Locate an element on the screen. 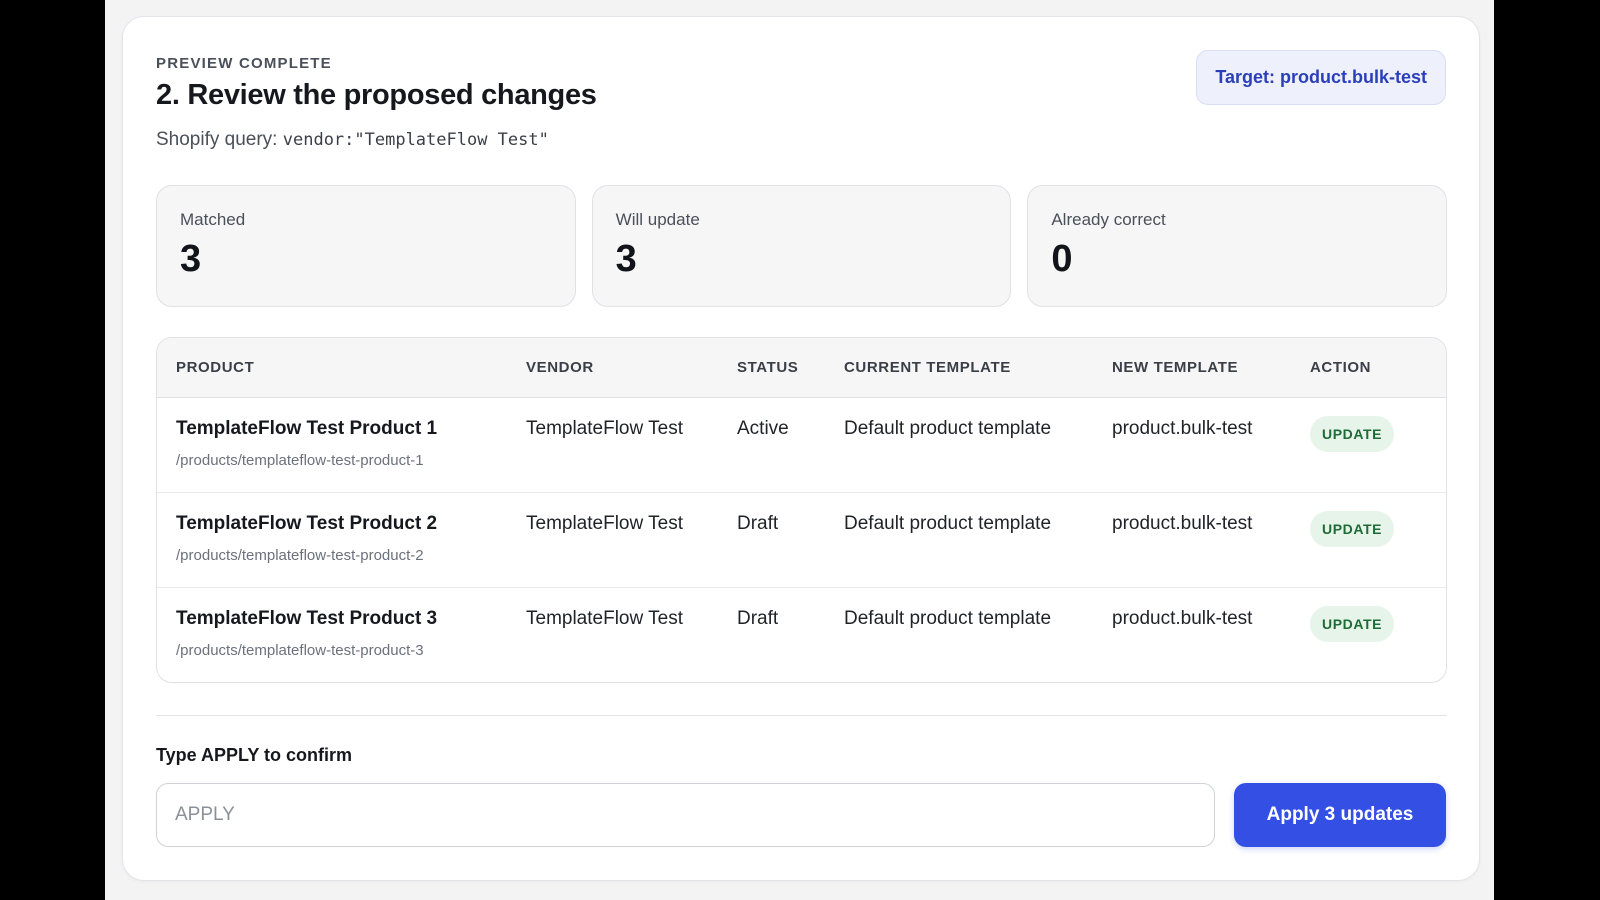 The image size is (1600, 900). column-header-new-template: NEW TEMPLATE is located at coordinates (1175, 367).